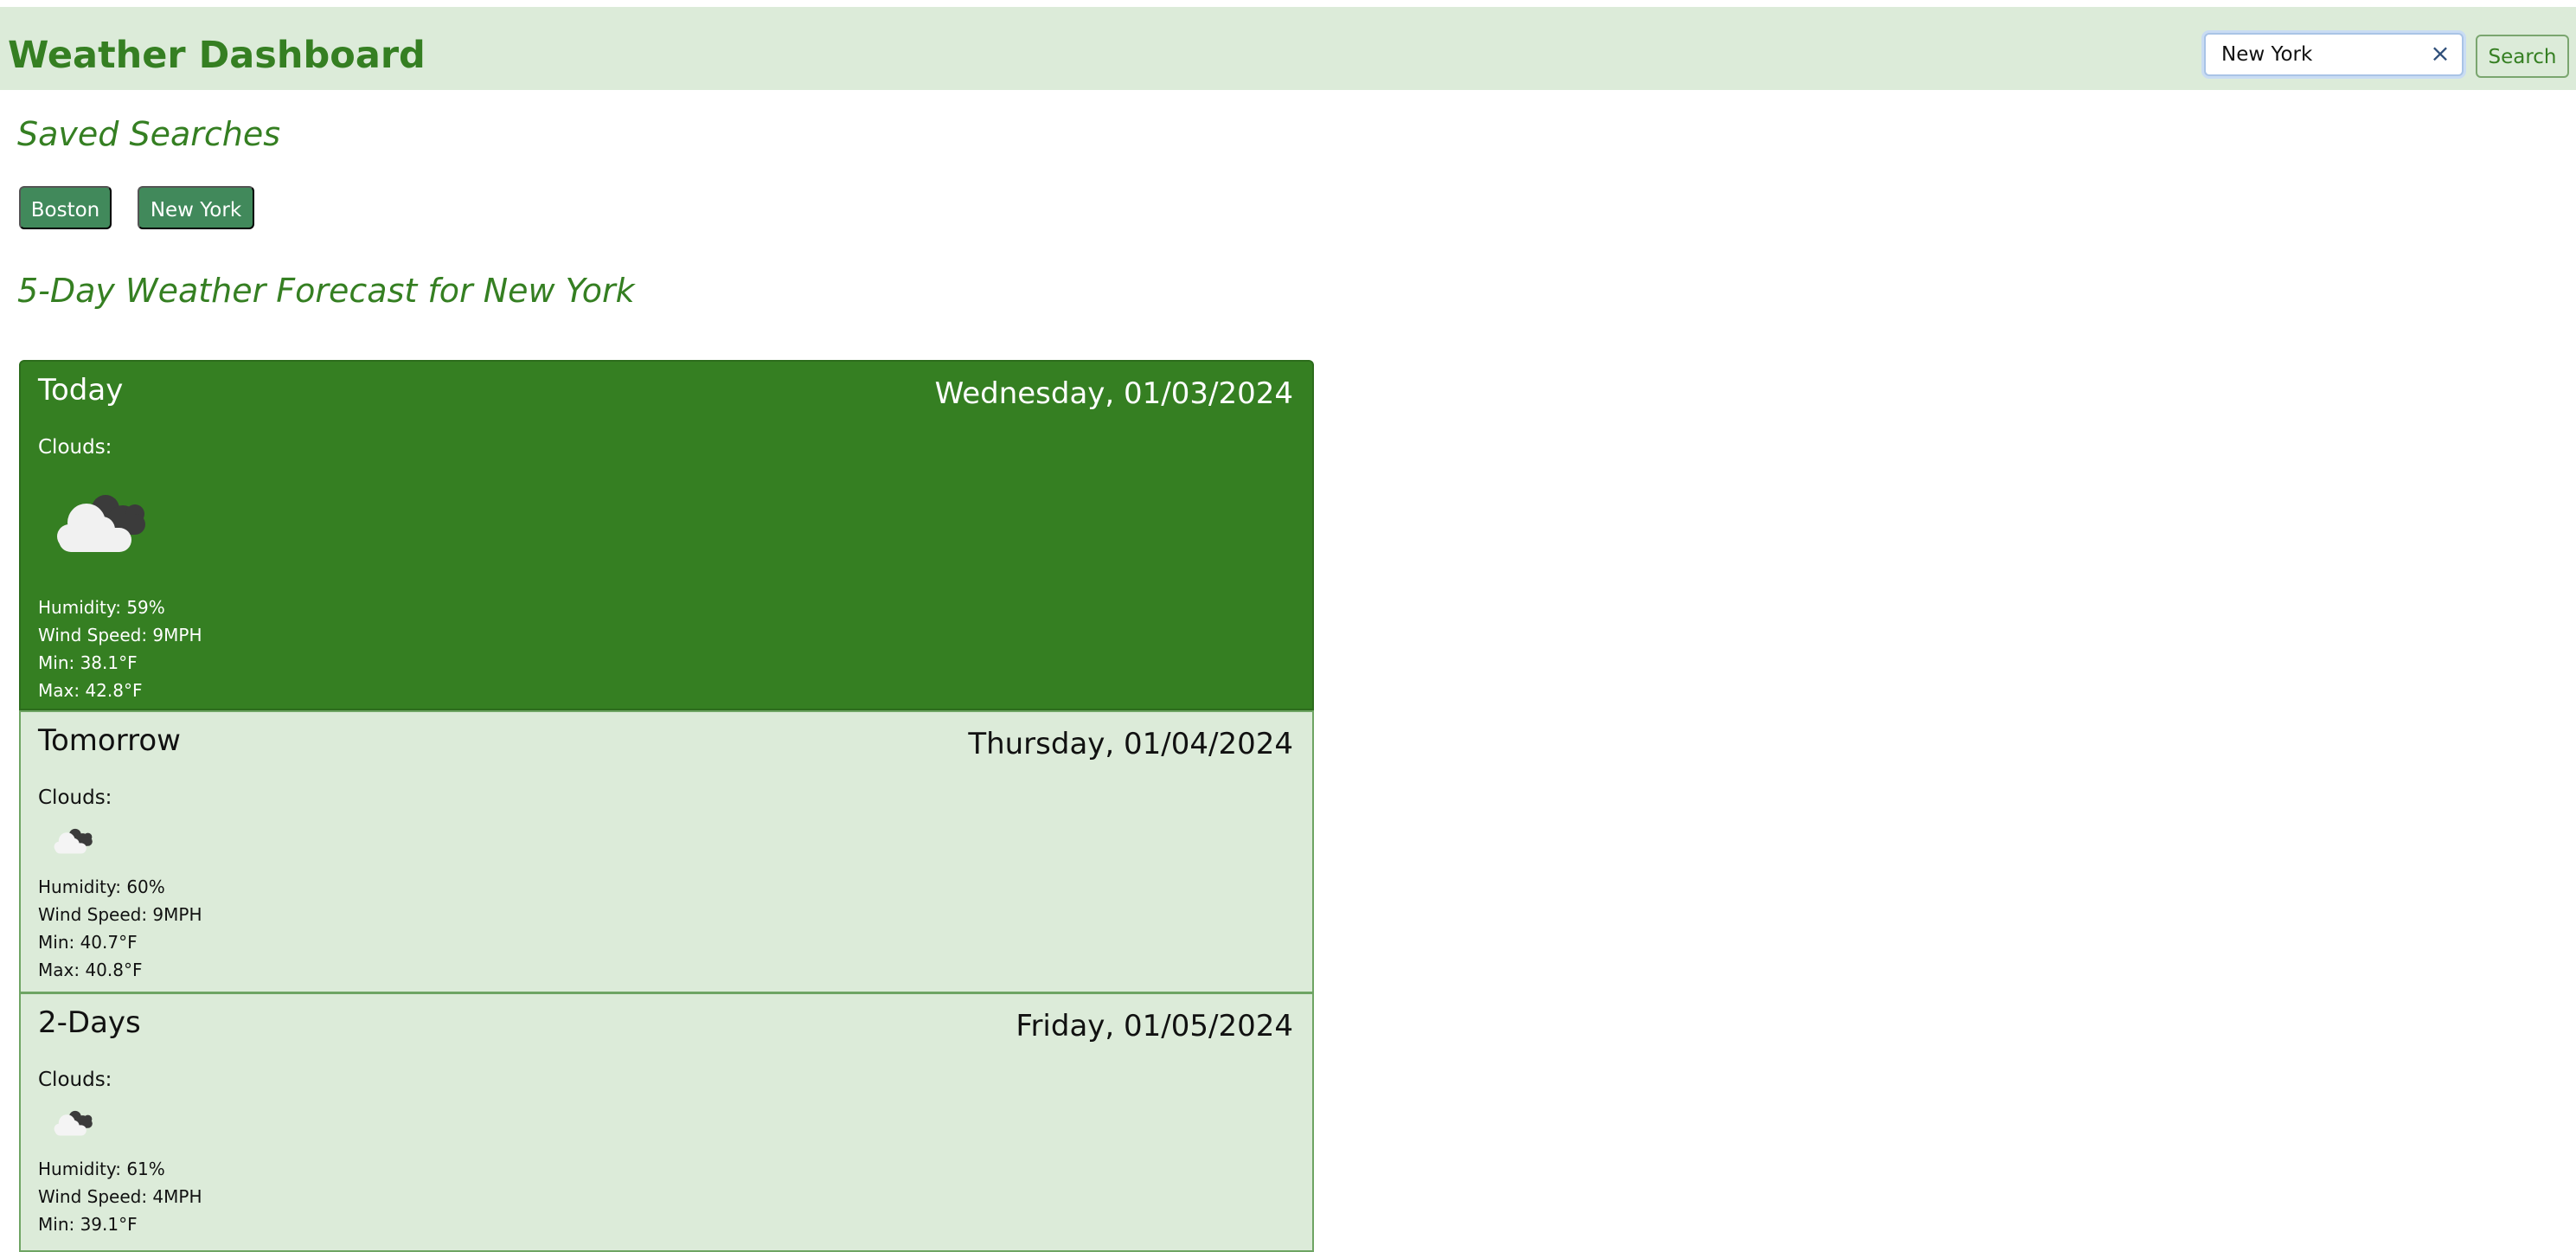 The width and height of the screenshot is (2576, 1252). Describe the element at coordinates (1288, 48) in the screenshot. I see `top-bar: Weather Dashboard × Search` at that location.